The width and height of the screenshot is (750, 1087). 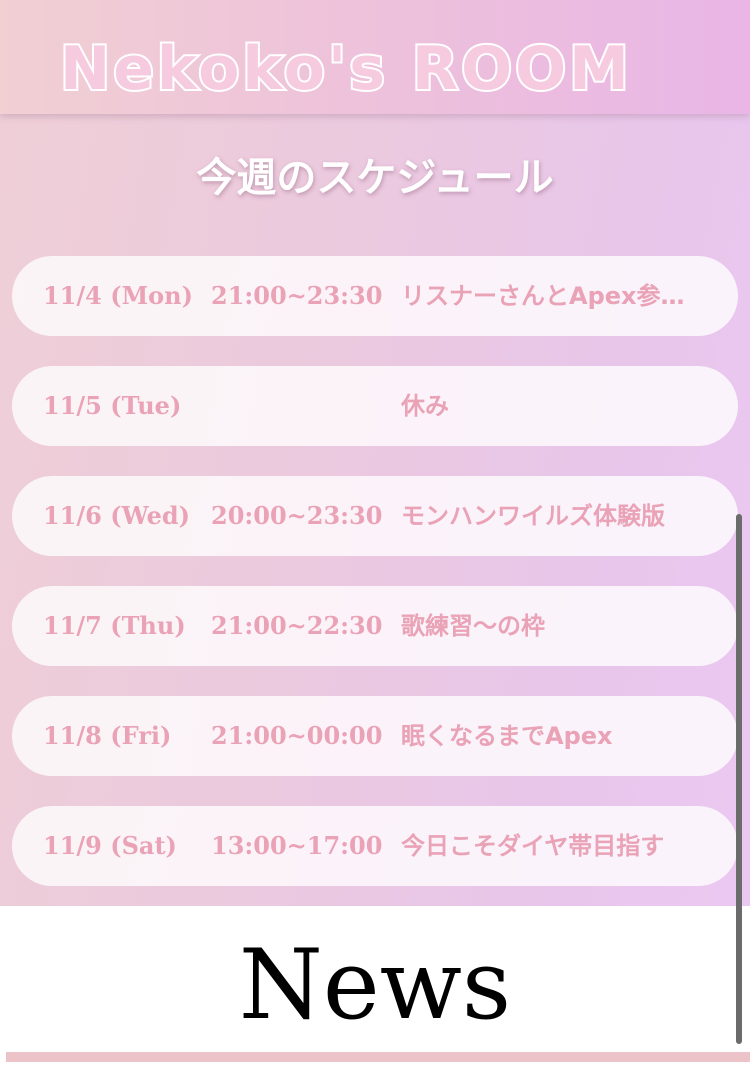 I want to click on schedule-row: 11/9 (Sat) 13:00~17:00 今日こそダイヤ帯目指す, so click(x=375, y=846).